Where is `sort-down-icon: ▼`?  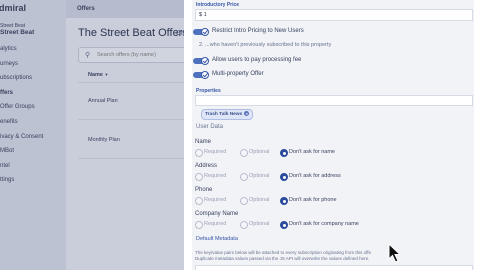
sort-down-icon: ▼ is located at coordinates (106, 74).